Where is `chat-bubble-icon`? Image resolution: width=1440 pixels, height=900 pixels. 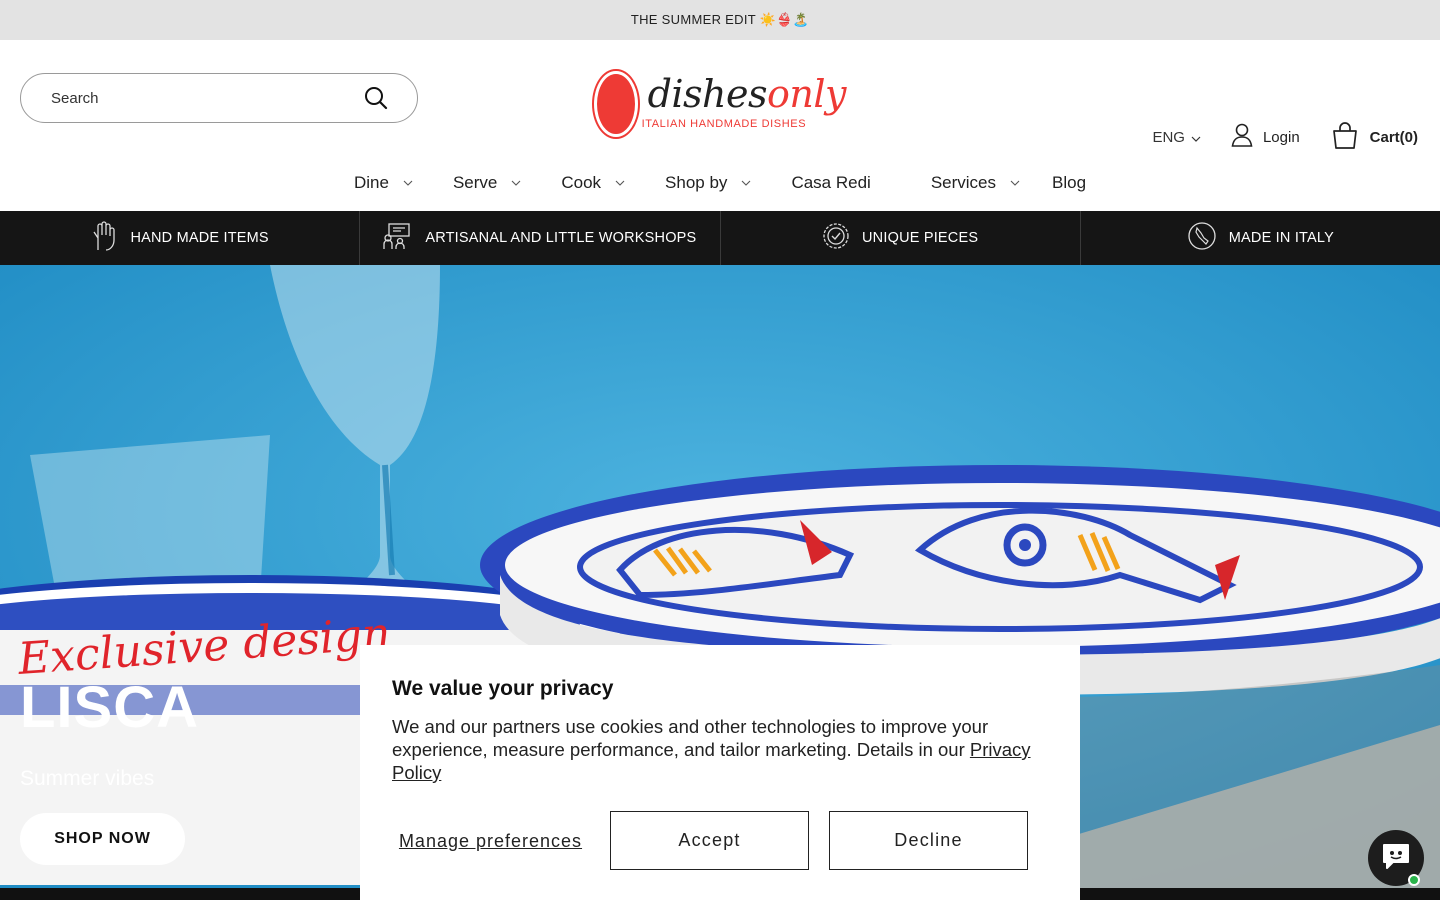 chat-bubble-icon is located at coordinates (1396, 858).